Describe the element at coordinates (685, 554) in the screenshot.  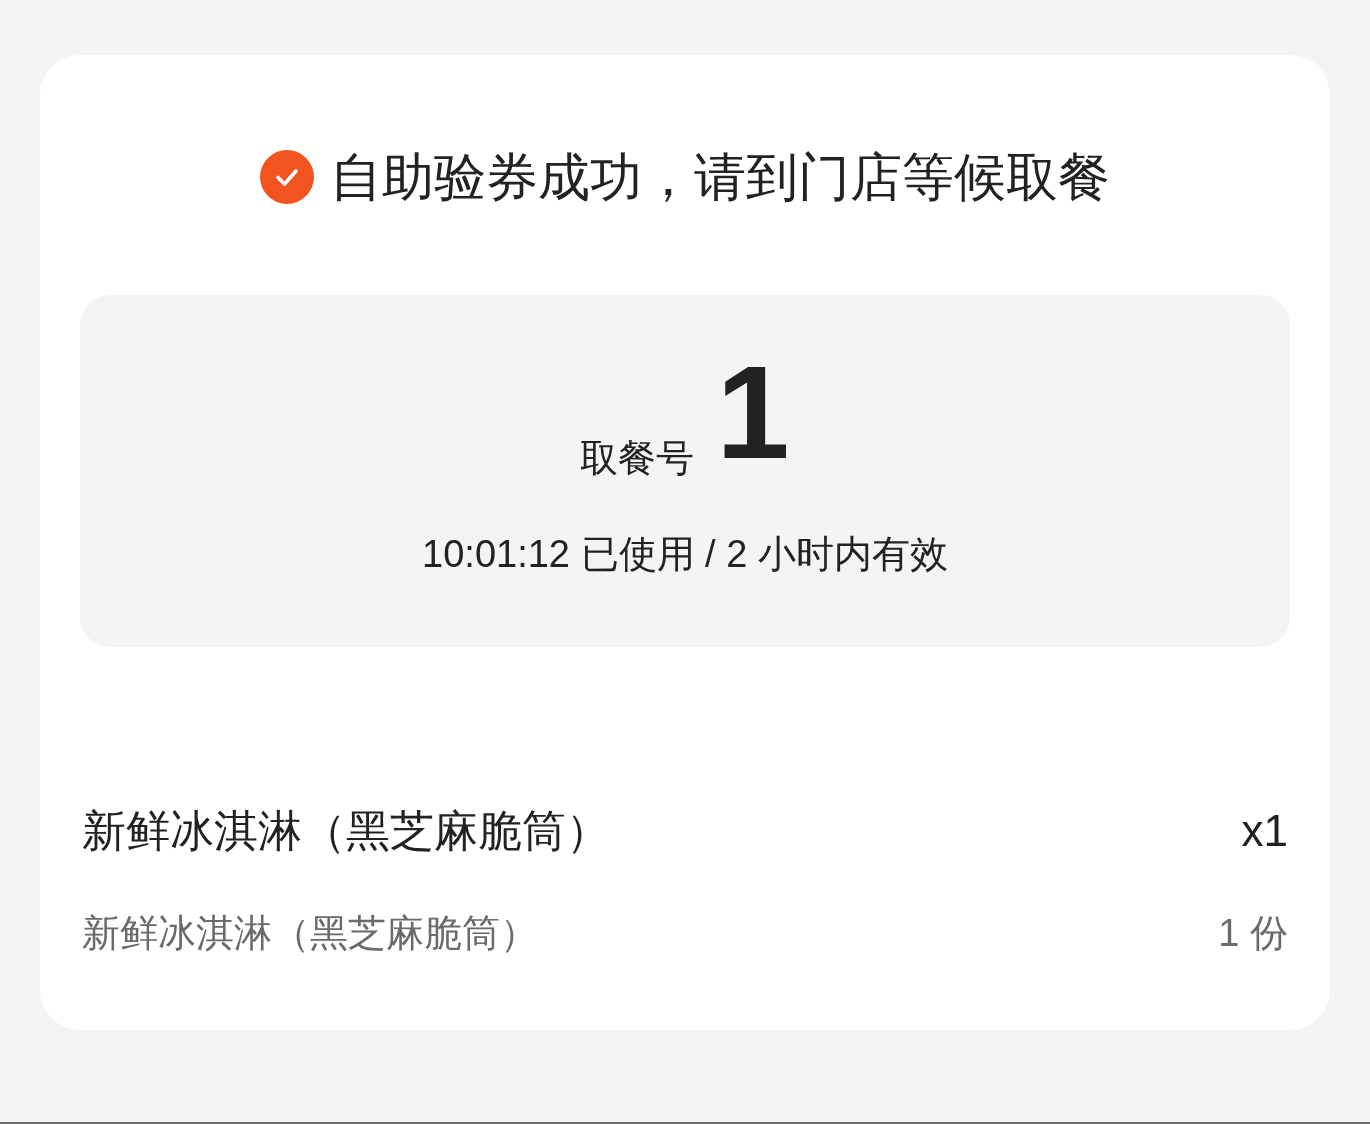
I see `usage-text: 10:01:12 已使用 / 2 小时内有效` at that location.